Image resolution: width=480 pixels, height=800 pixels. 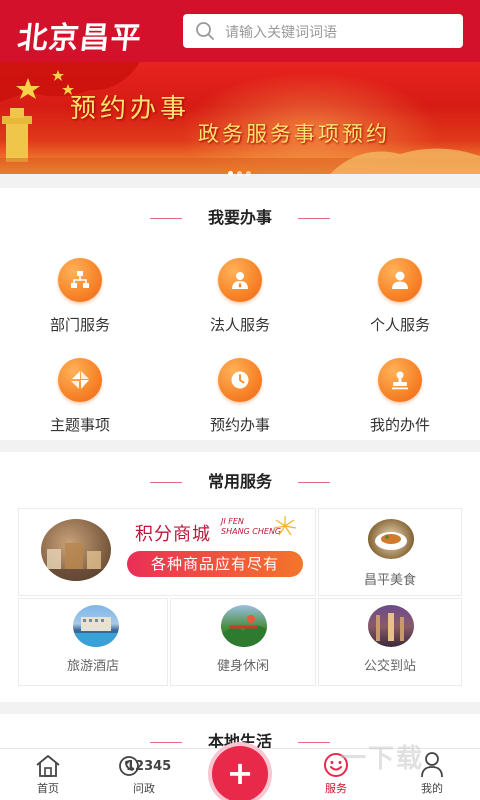 What do you see at coordinates (215, 564) in the screenshot?
I see `mall-slogan: 各种商品应有尽有` at bounding box center [215, 564].